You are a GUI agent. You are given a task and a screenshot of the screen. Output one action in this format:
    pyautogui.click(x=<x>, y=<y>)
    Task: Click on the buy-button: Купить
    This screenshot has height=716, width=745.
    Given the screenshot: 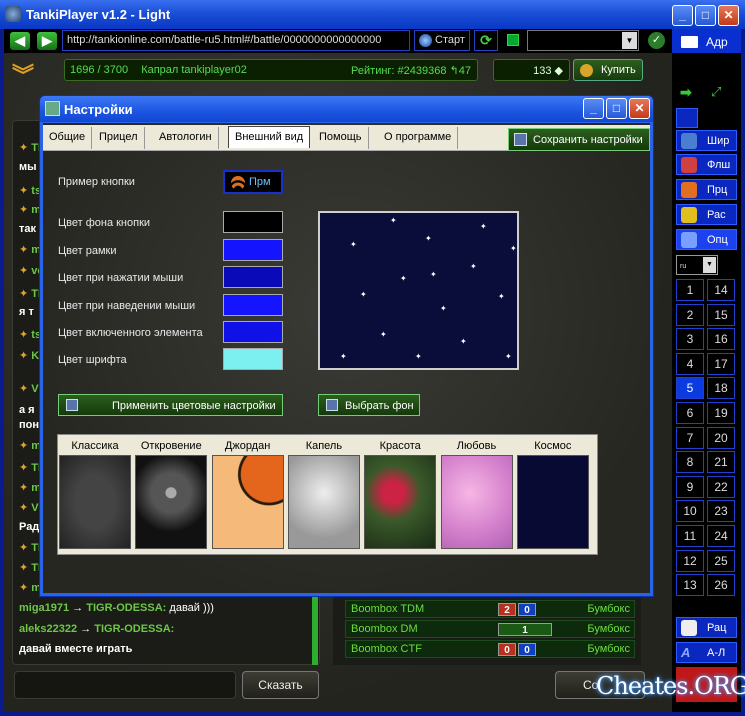 What is the action you would take?
    pyautogui.click(x=608, y=70)
    